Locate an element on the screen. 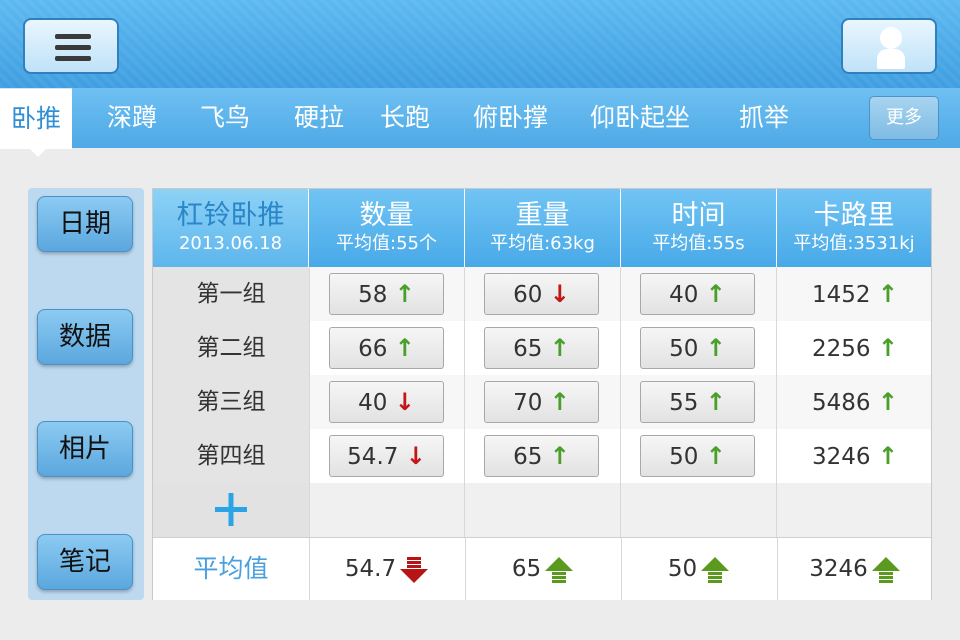 The width and height of the screenshot is (960, 640). column-header-count: 数量 平均值:55个 is located at coordinates (387, 228).